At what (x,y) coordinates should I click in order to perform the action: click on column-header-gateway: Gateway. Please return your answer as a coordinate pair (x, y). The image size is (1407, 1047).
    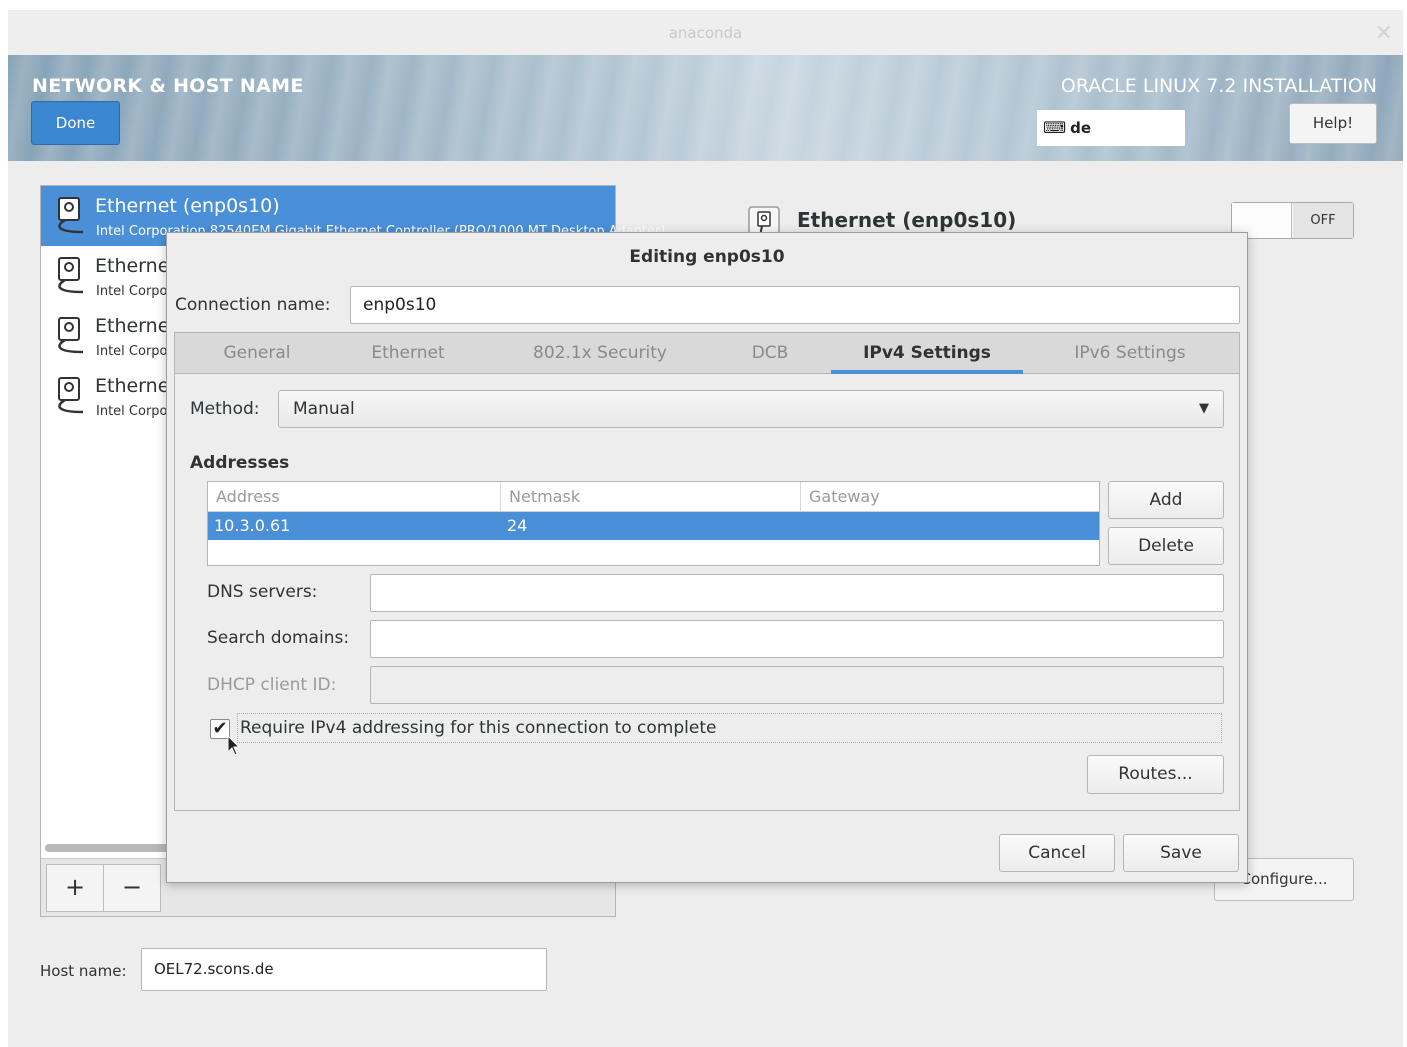
    Looking at the image, I should click on (950, 497).